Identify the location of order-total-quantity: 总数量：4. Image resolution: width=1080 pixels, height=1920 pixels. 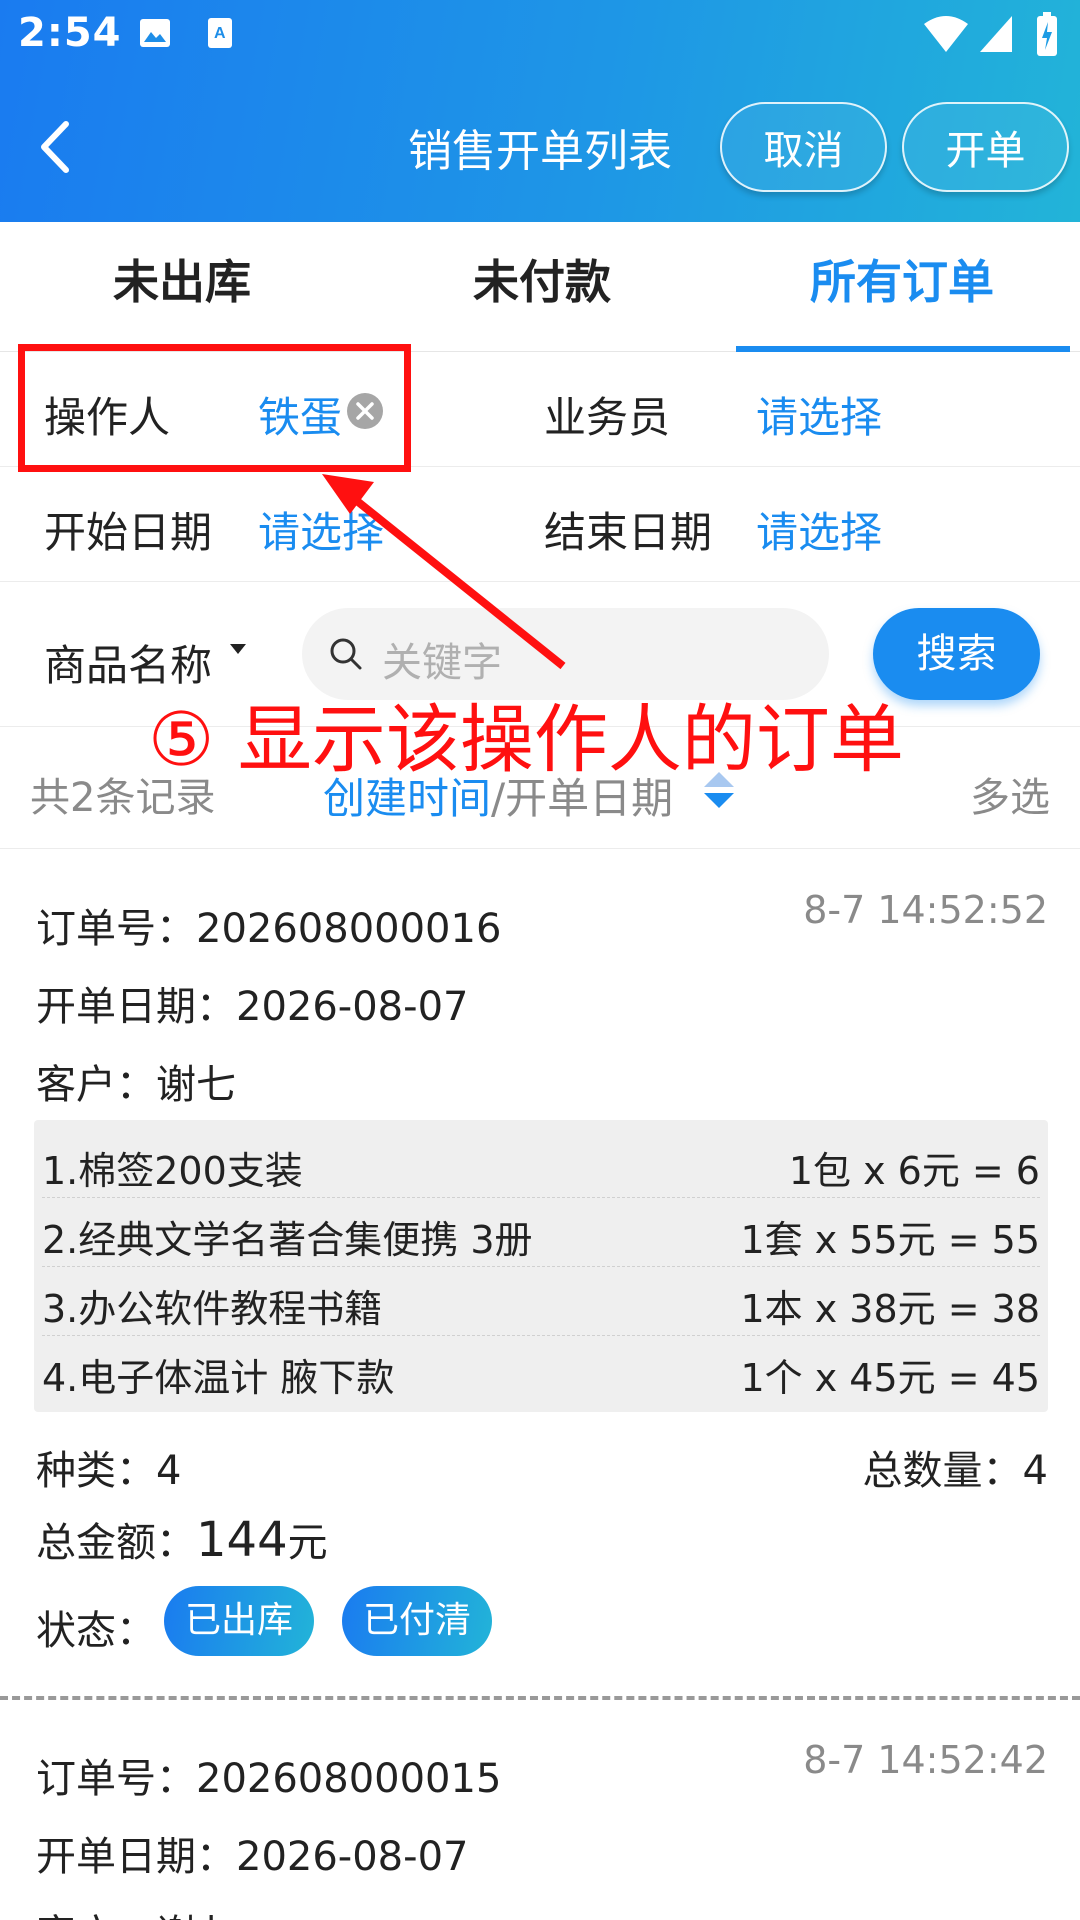
(955, 1471).